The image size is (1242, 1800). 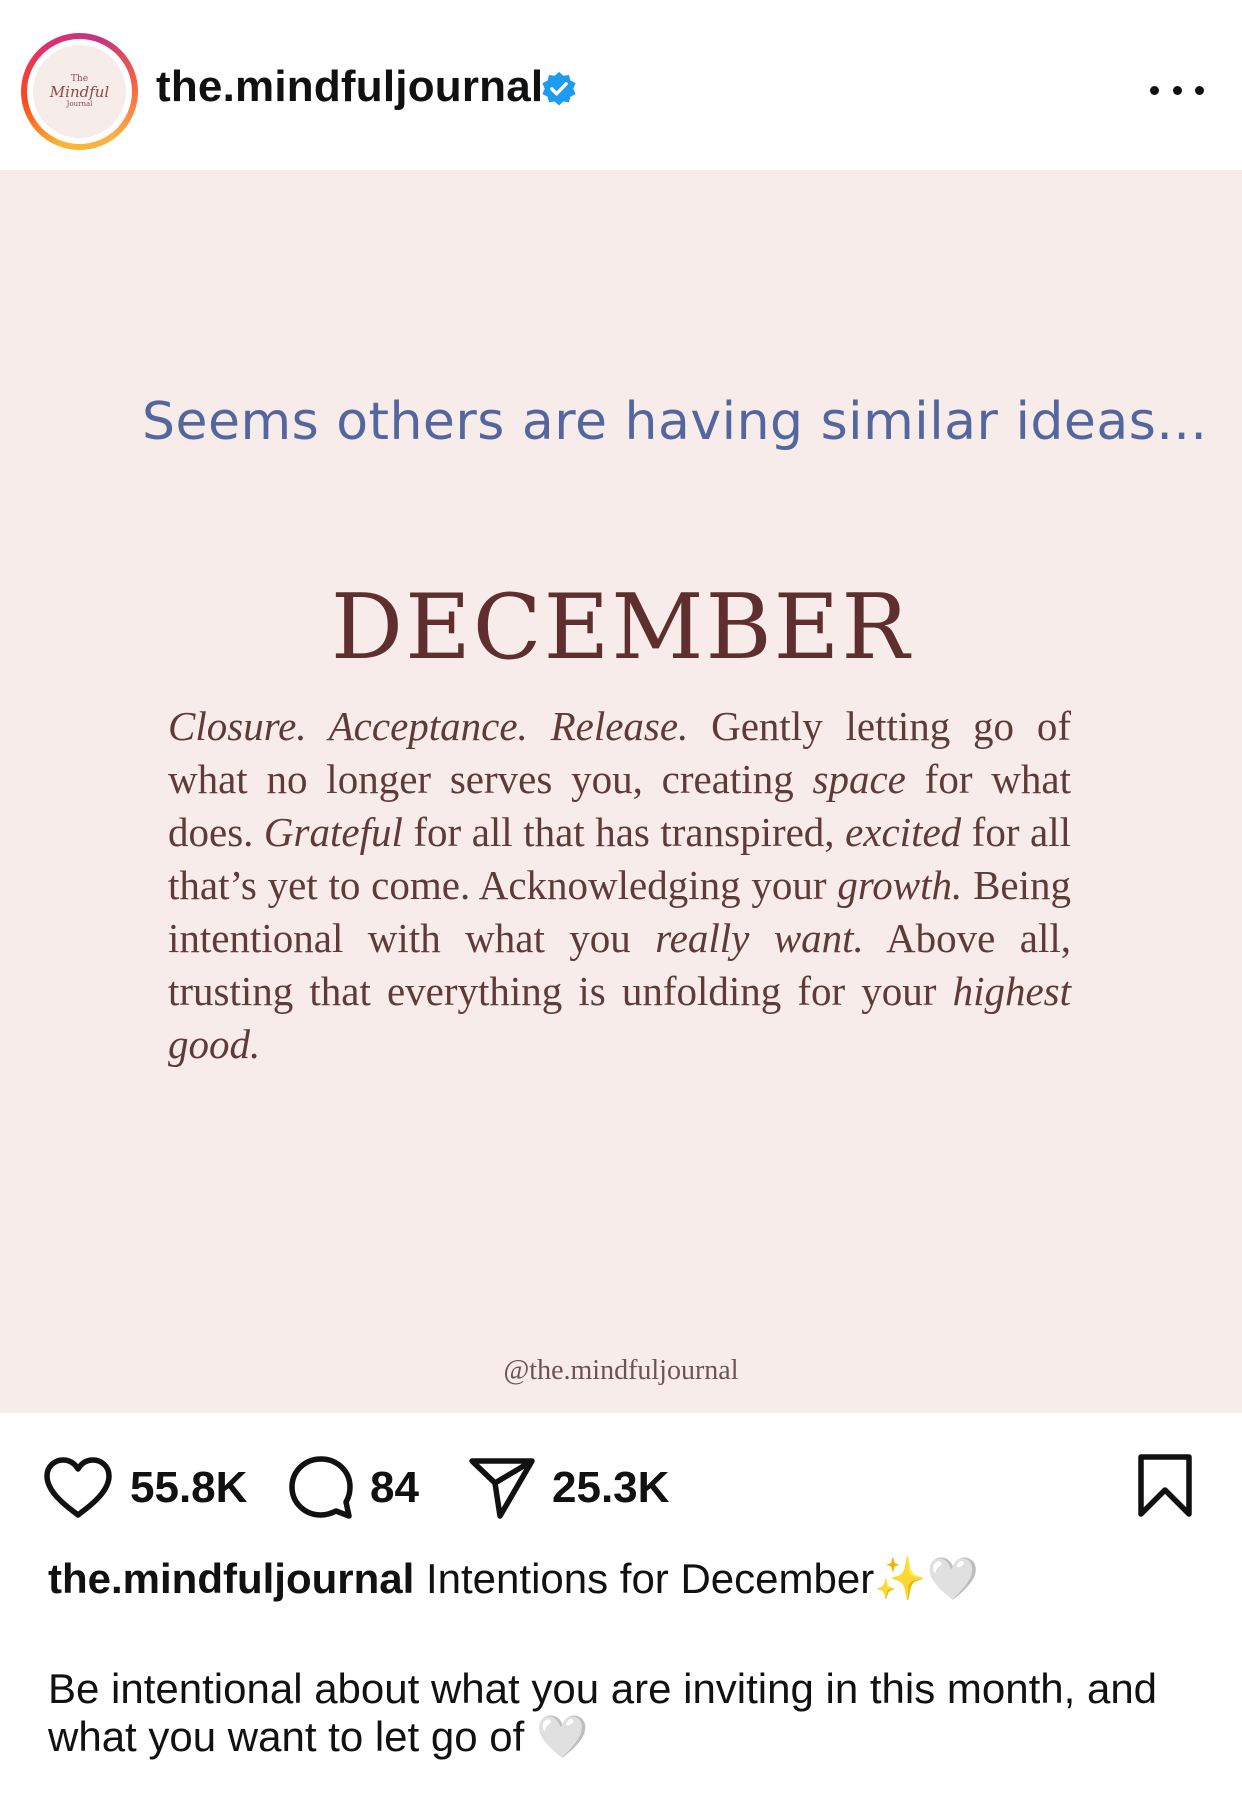 I want to click on body-segment: really want., so click(x=759, y=938).